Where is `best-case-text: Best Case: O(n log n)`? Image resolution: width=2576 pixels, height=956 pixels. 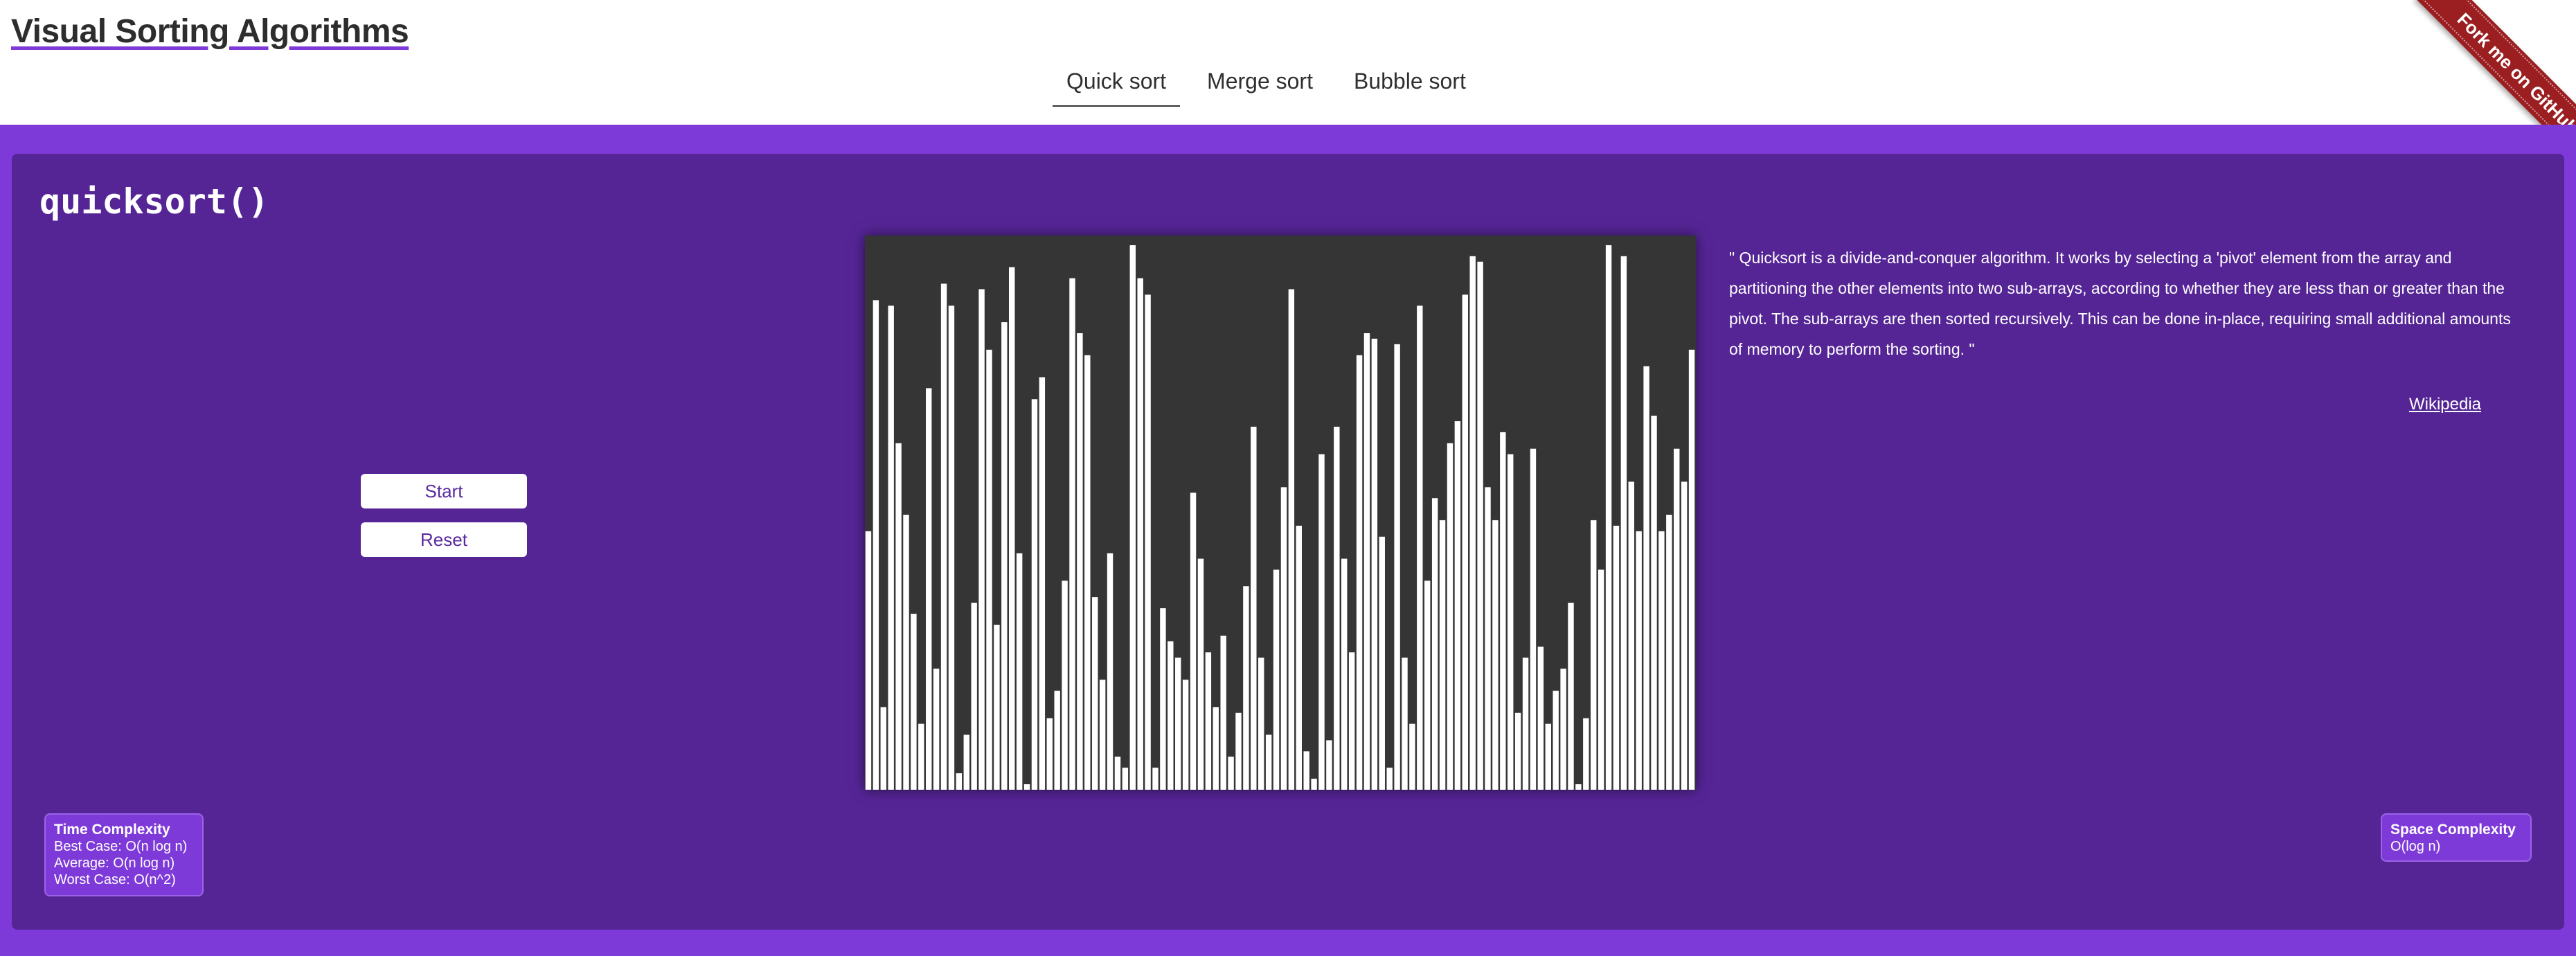
best-case-text: Best Case: O(n log n) is located at coordinates (121, 847).